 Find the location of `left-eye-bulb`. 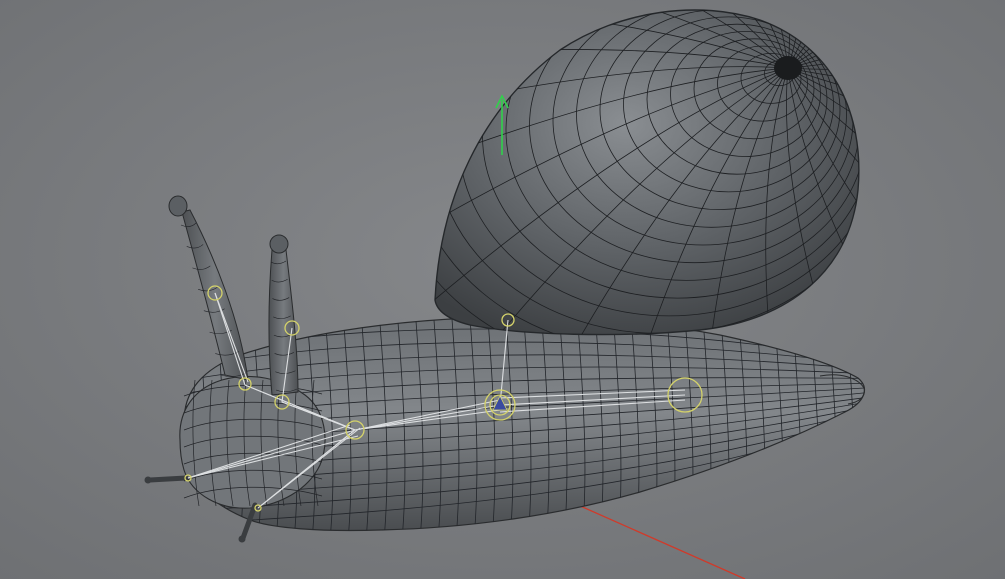

left-eye-bulb is located at coordinates (178, 206).